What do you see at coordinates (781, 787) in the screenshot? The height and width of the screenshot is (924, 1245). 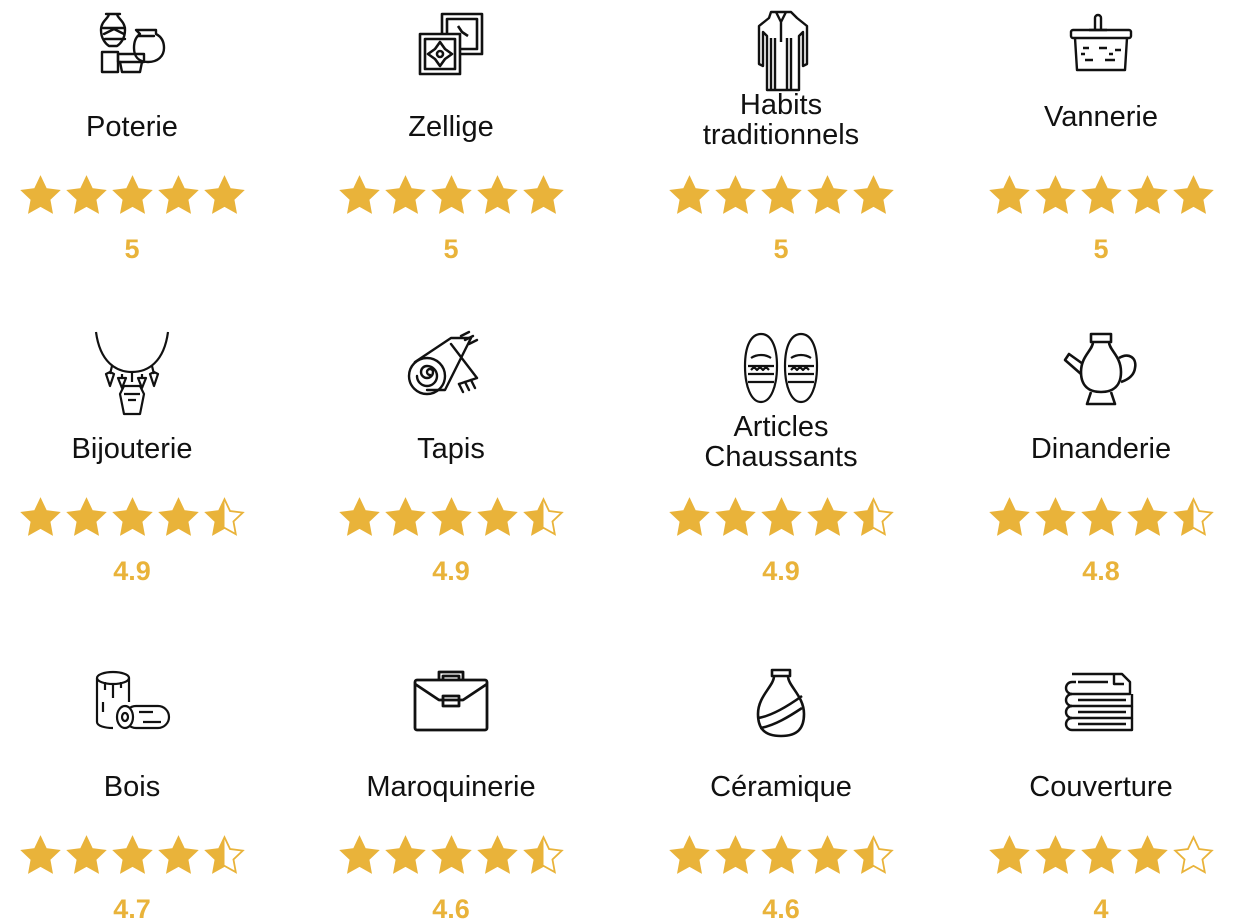 I see `craft-label: Céramique` at bounding box center [781, 787].